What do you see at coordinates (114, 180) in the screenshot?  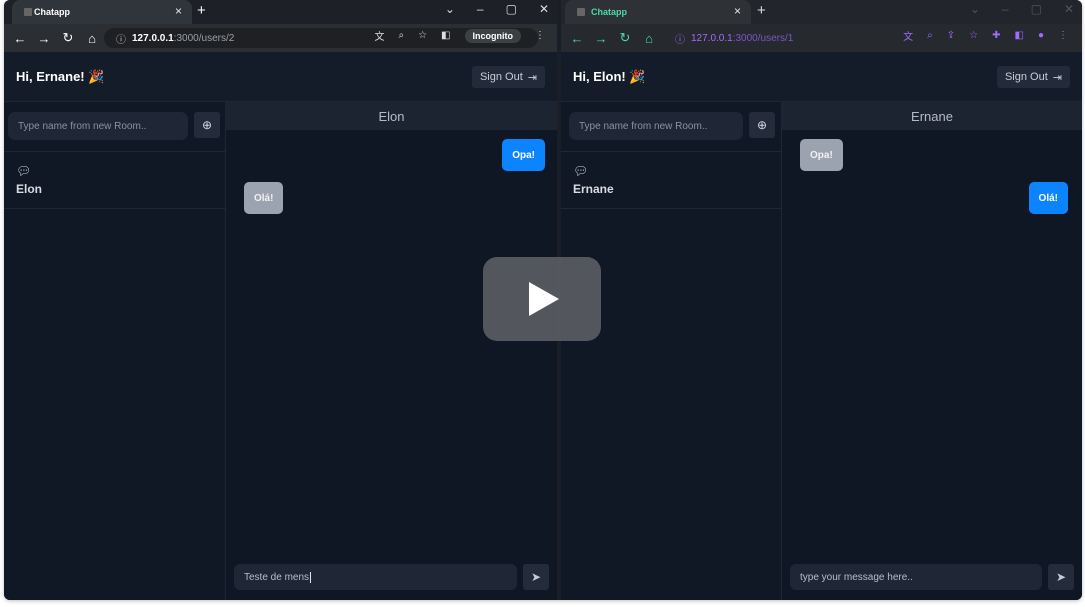 I see `room-list-item: 💬︎ Elon` at bounding box center [114, 180].